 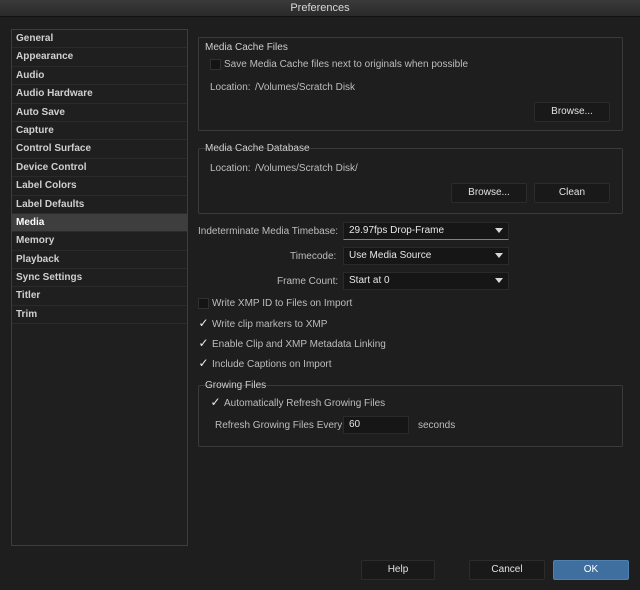 I want to click on media-cache-files-title: Media Cache Files, so click(x=246, y=47).